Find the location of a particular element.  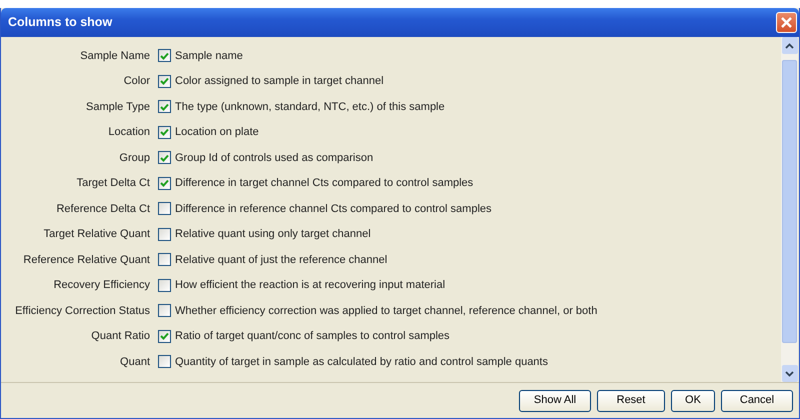

scrollbar is located at coordinates (789, 209).